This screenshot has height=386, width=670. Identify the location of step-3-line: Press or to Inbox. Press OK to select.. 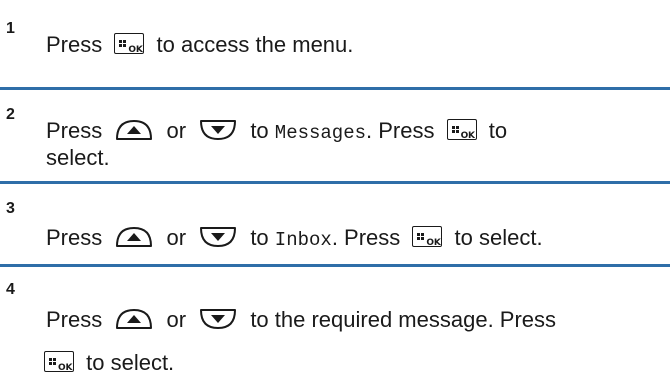
(294, 238).